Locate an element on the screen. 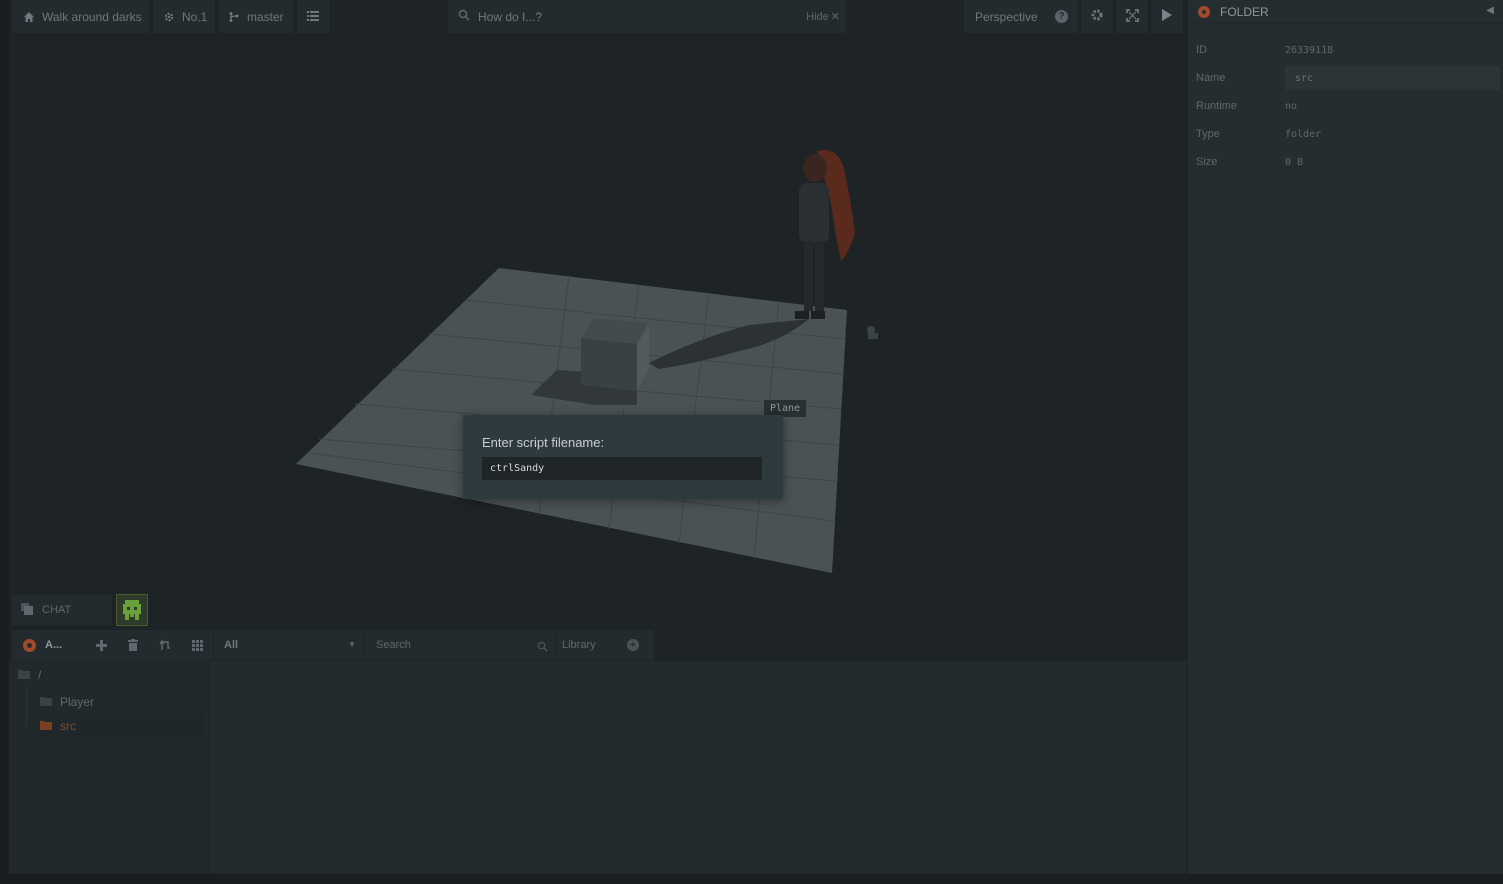 Image resolution: width=1503 pixels, height=884 pixels. add-asset-button is located at coordinates (101, 645).